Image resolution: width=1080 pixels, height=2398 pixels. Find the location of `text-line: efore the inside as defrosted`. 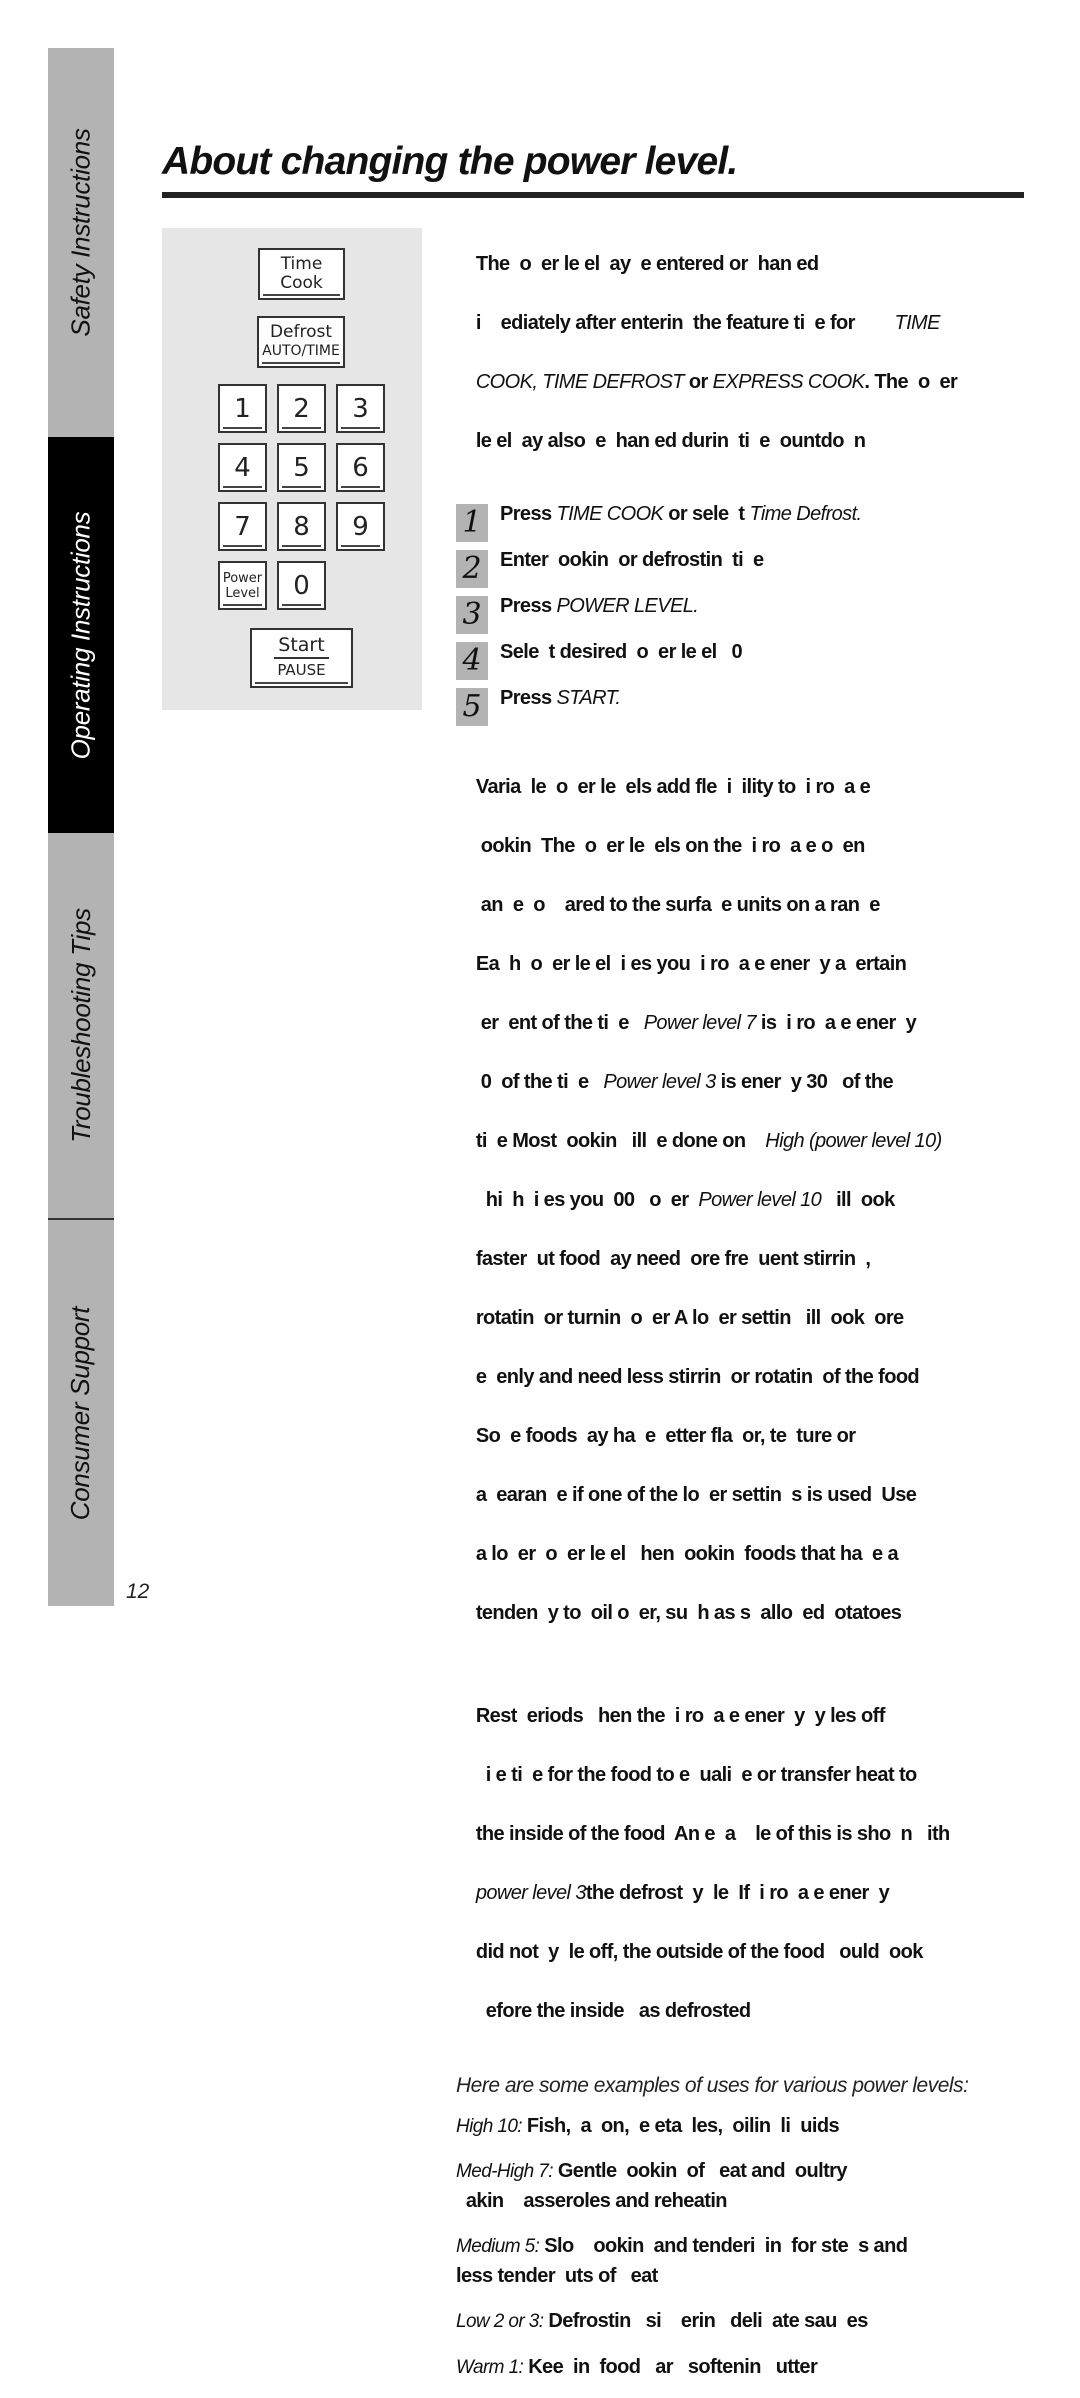

text-line: efore the inside as defrosted is located at coordinates (613, 2010).